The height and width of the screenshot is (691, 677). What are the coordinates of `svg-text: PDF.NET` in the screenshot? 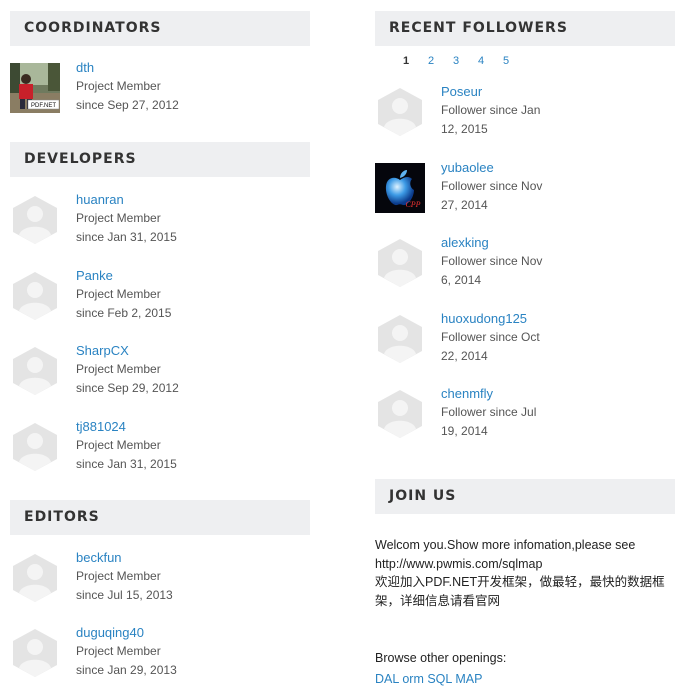 It's located at (43, 106).